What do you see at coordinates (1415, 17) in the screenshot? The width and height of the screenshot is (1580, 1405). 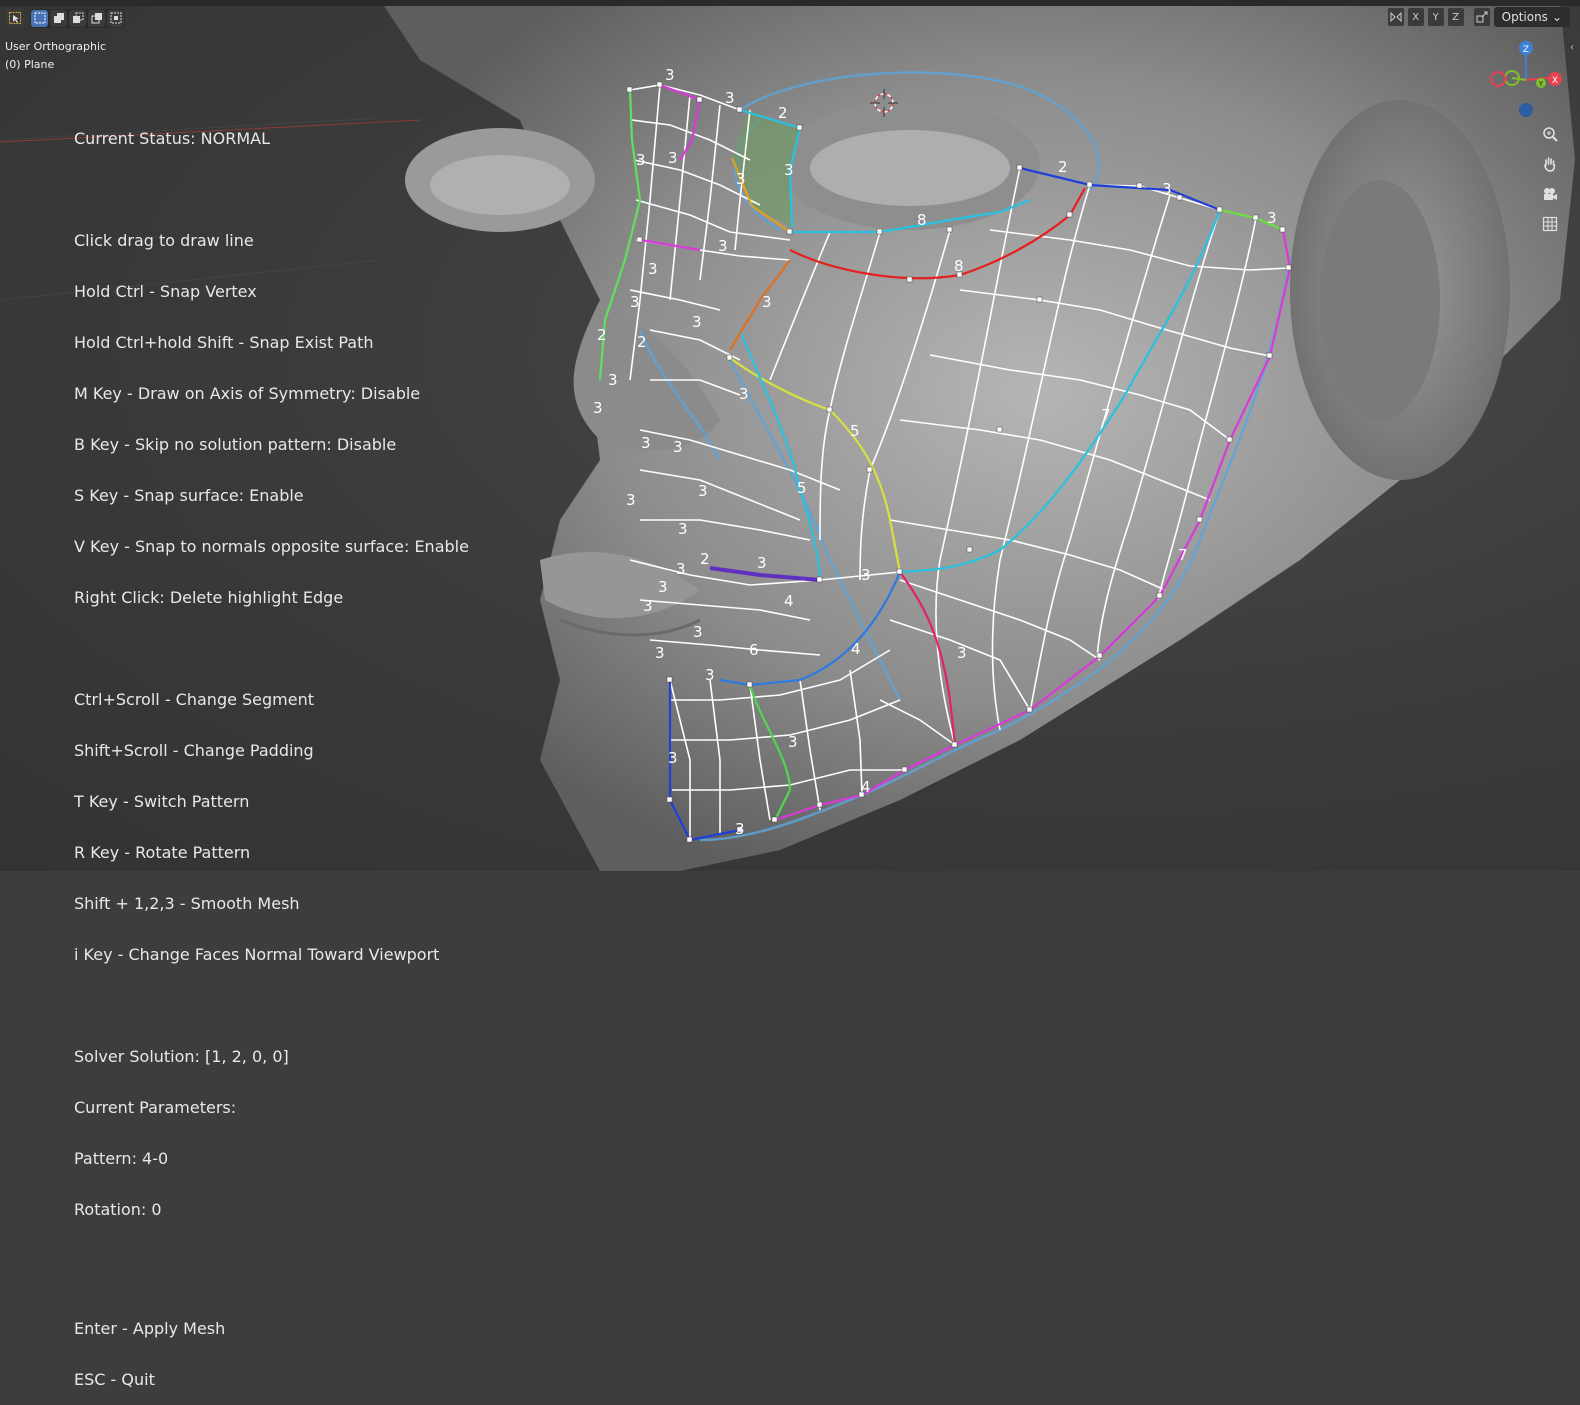 I see `mirror-x-button: X` at bounding box center [1415, 17].